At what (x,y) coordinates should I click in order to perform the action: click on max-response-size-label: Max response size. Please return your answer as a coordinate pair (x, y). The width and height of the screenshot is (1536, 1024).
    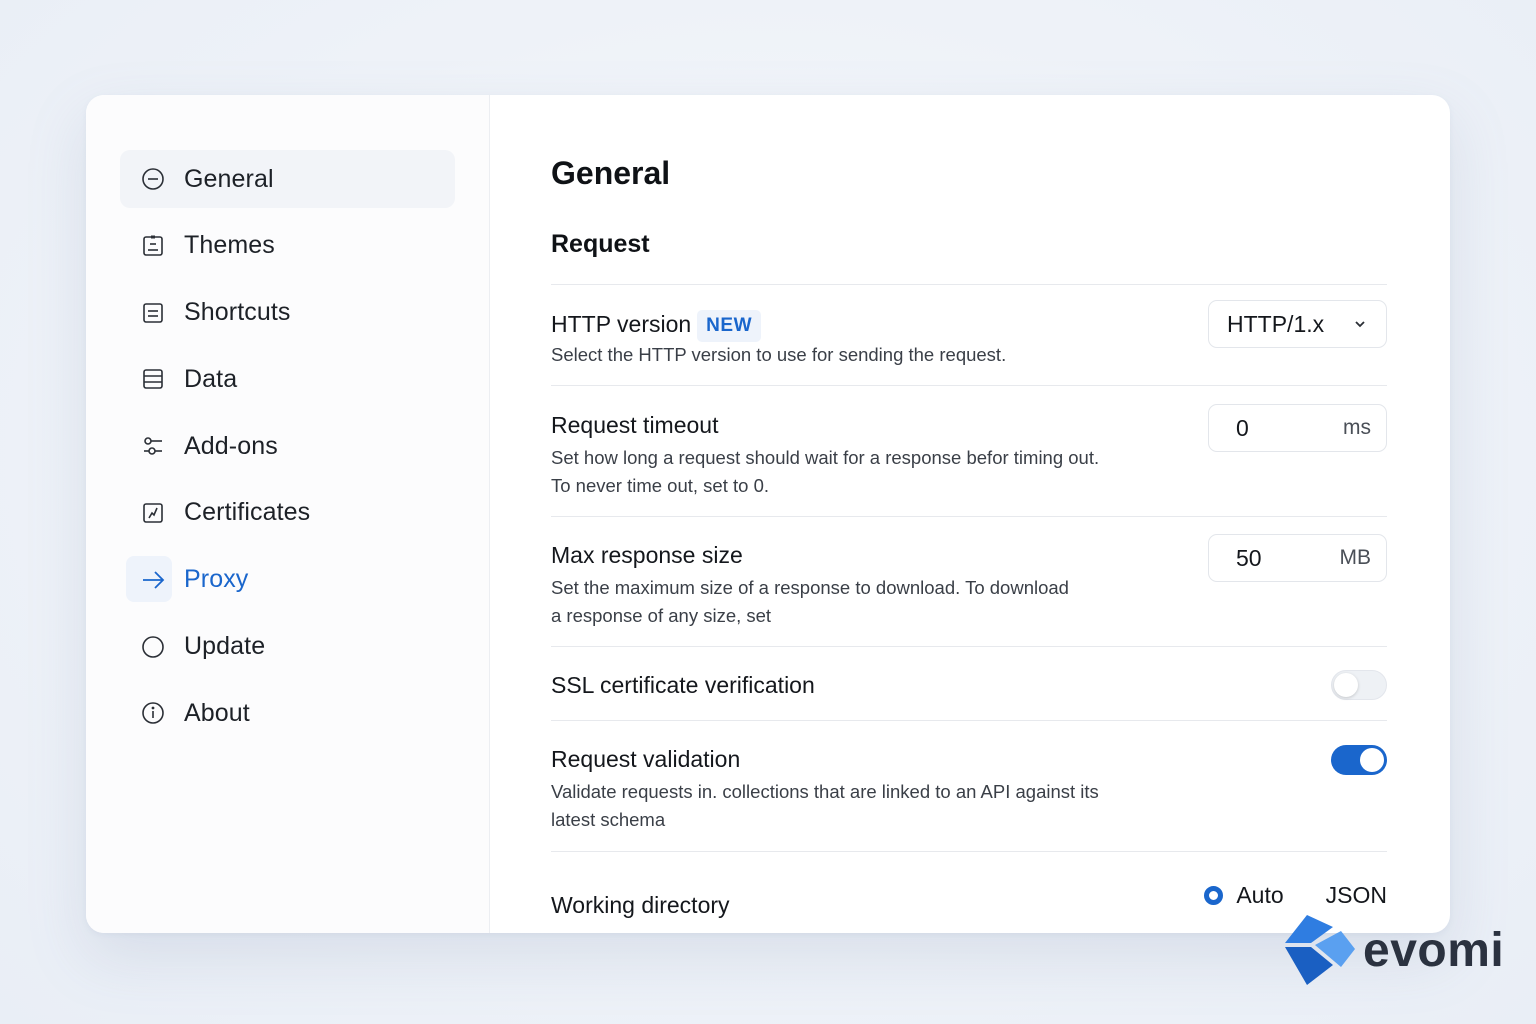
    Looking at the image, I should click on (647, 555).